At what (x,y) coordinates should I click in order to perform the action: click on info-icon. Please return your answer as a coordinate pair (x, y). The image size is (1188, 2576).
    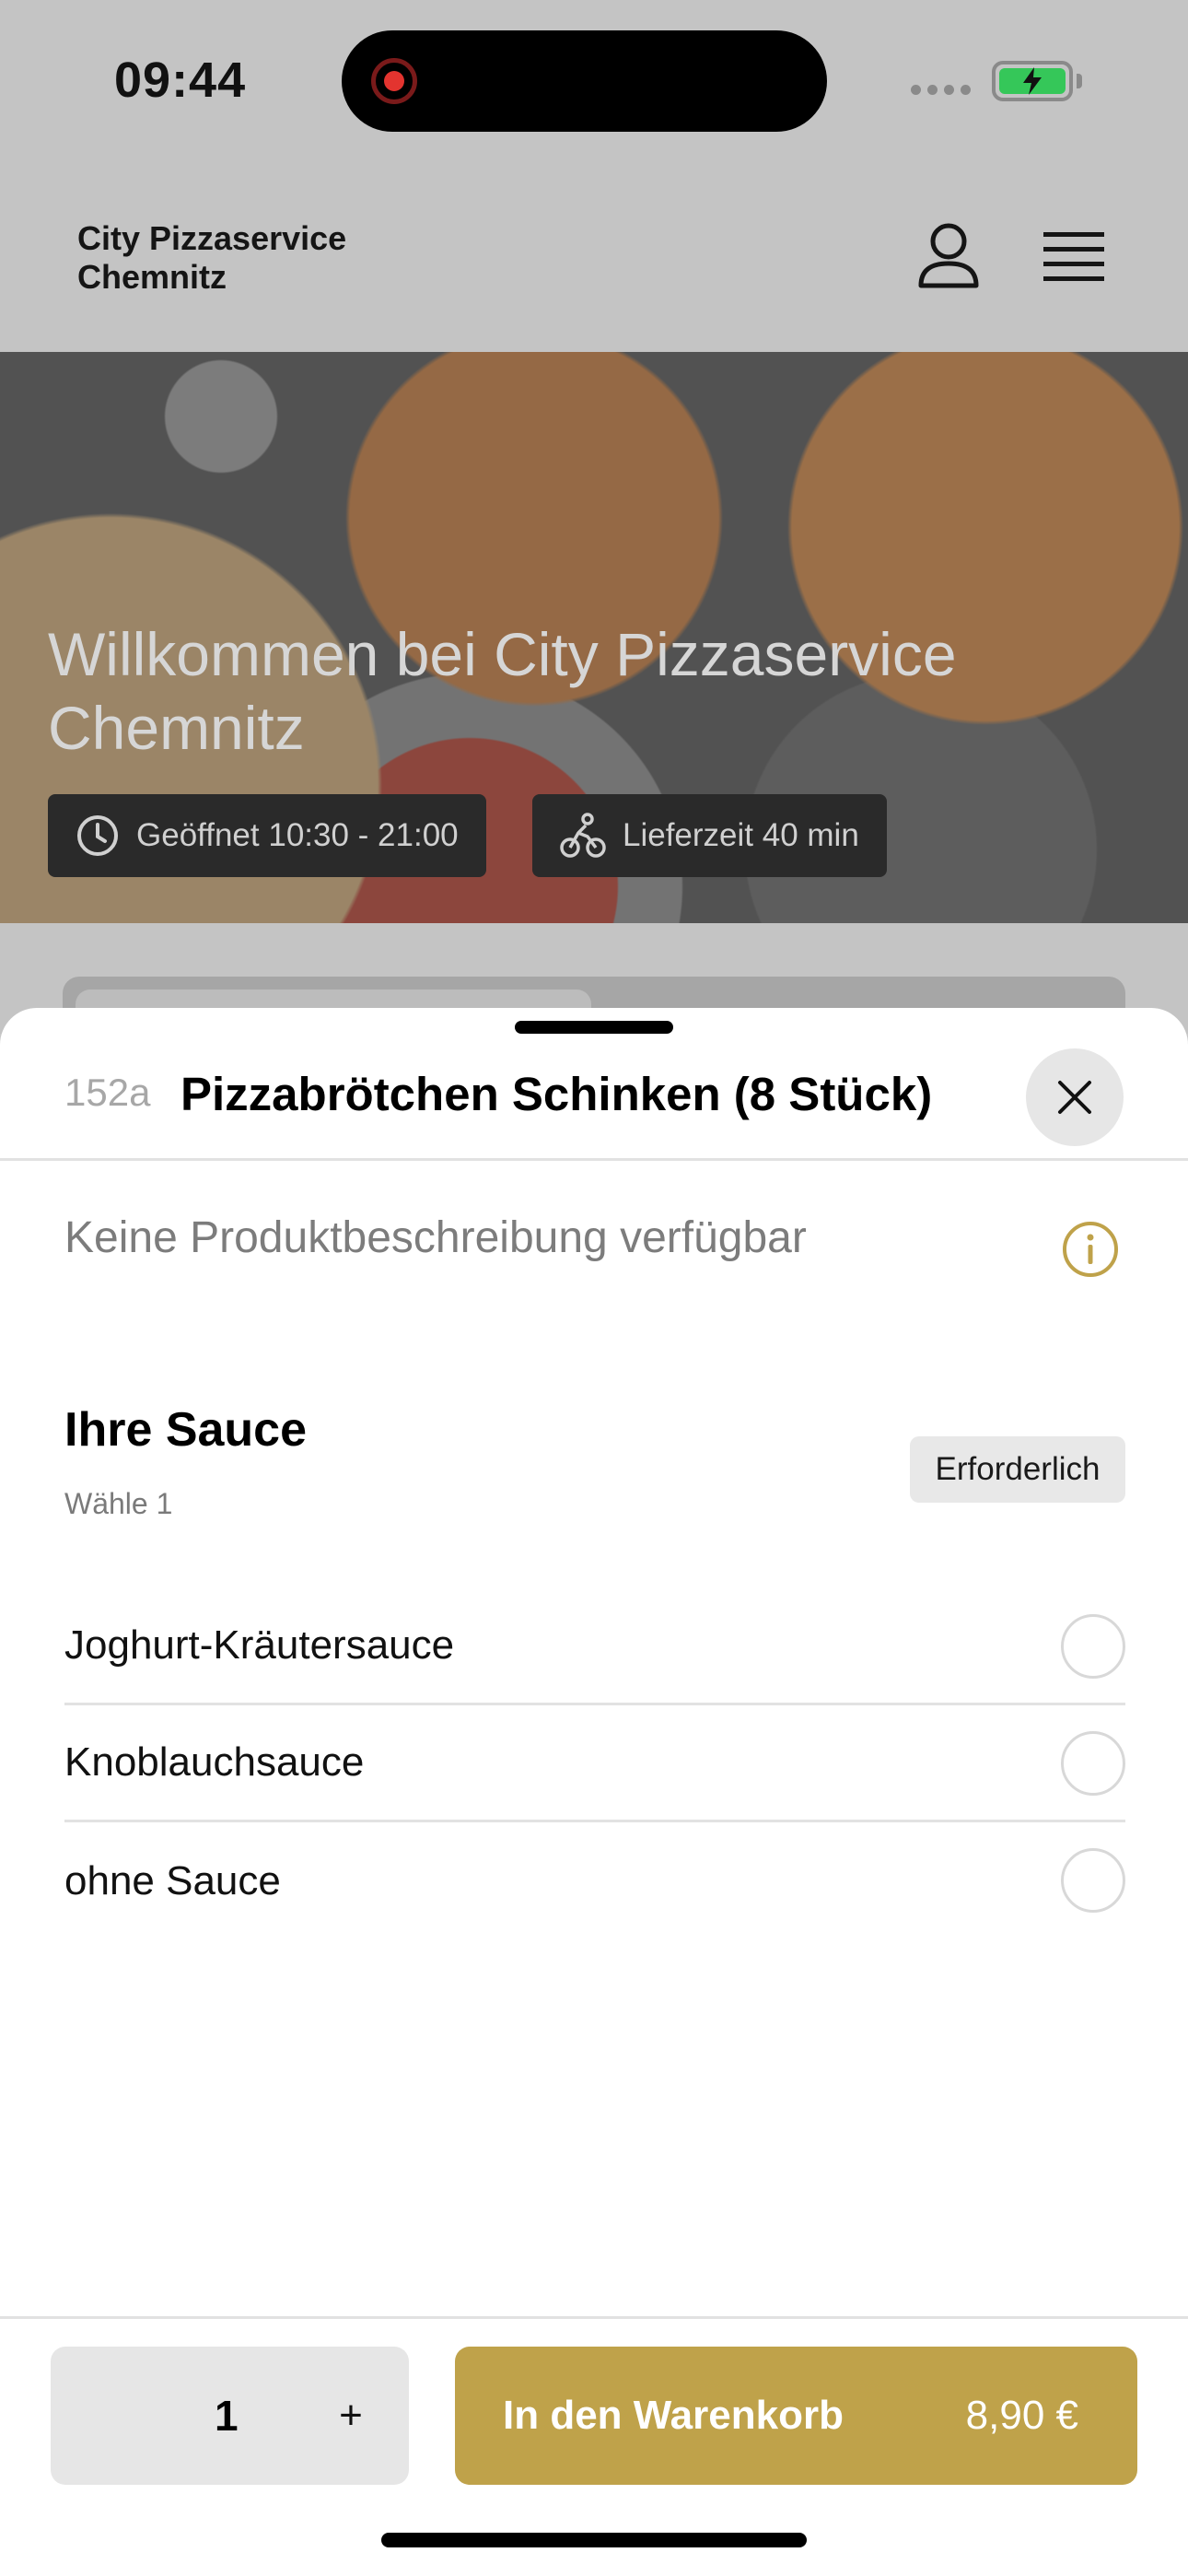
    Looking at the image, I should click on (1091, 1249).